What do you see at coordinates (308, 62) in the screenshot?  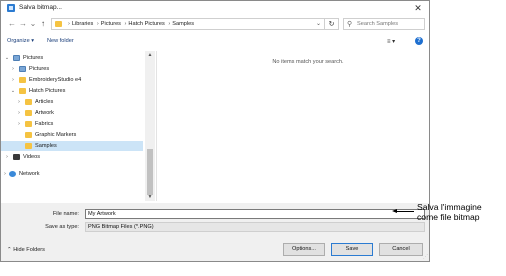 I see `empty-message: No items match your search.` at bounding box center [308, 62].